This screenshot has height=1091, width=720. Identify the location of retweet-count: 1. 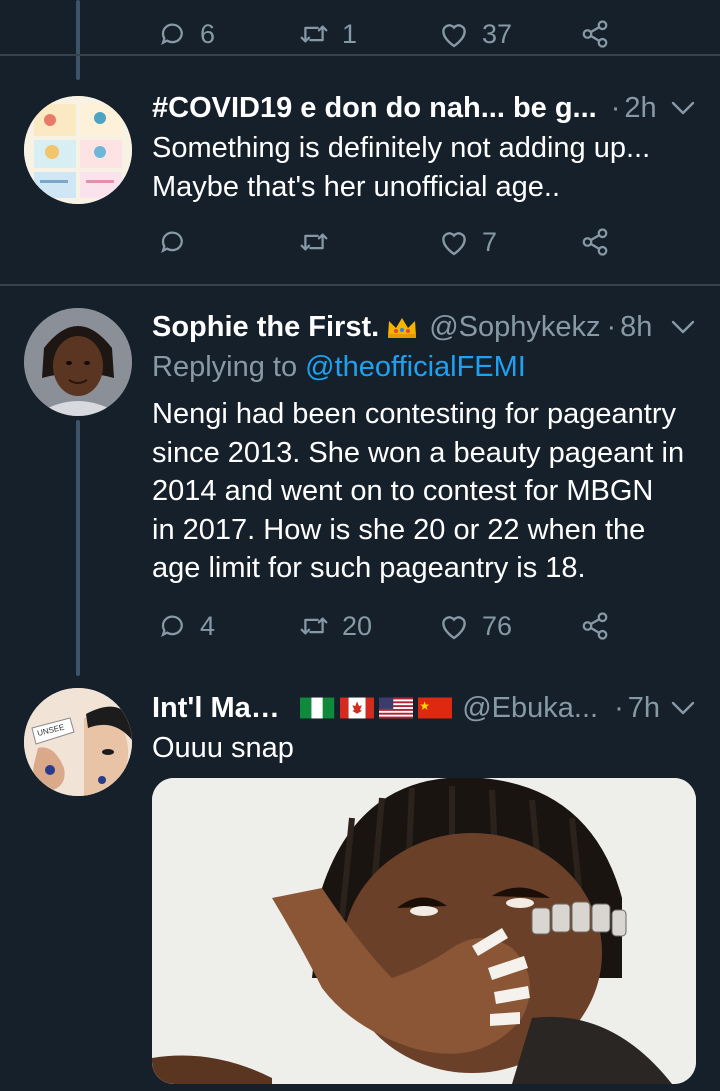
(350, 33).